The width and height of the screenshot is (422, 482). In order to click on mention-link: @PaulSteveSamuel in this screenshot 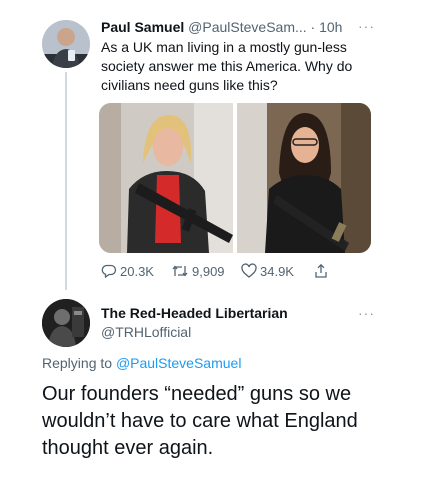, I will do `click(179, 363)`.